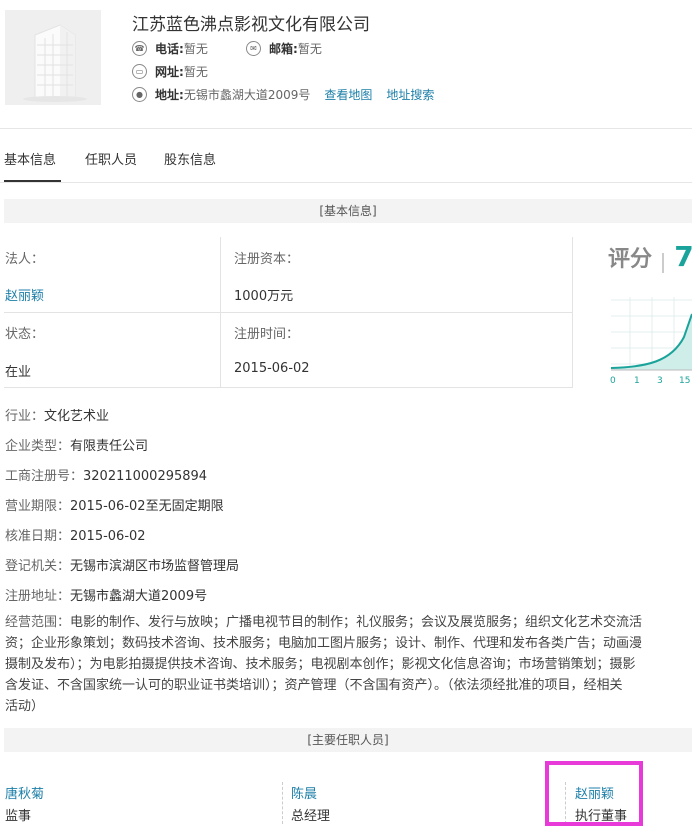  What do you see at coordinates (267, 334) in the screenshot?
I see `reg-time-label: 注册时间：` at bounding box center [267, 334].